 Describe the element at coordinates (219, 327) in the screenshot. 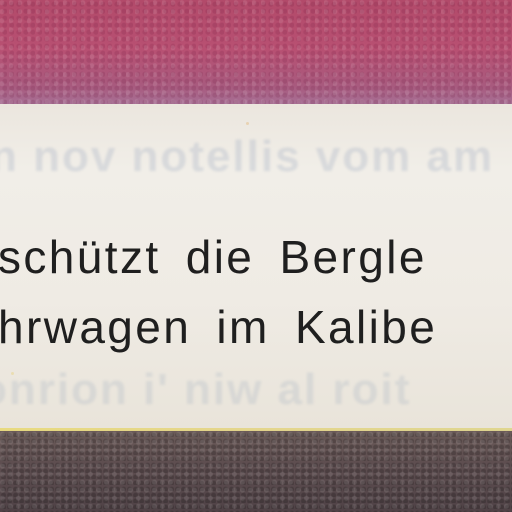

I see `text-line-2: hrwagen im Kalibe` at that location.